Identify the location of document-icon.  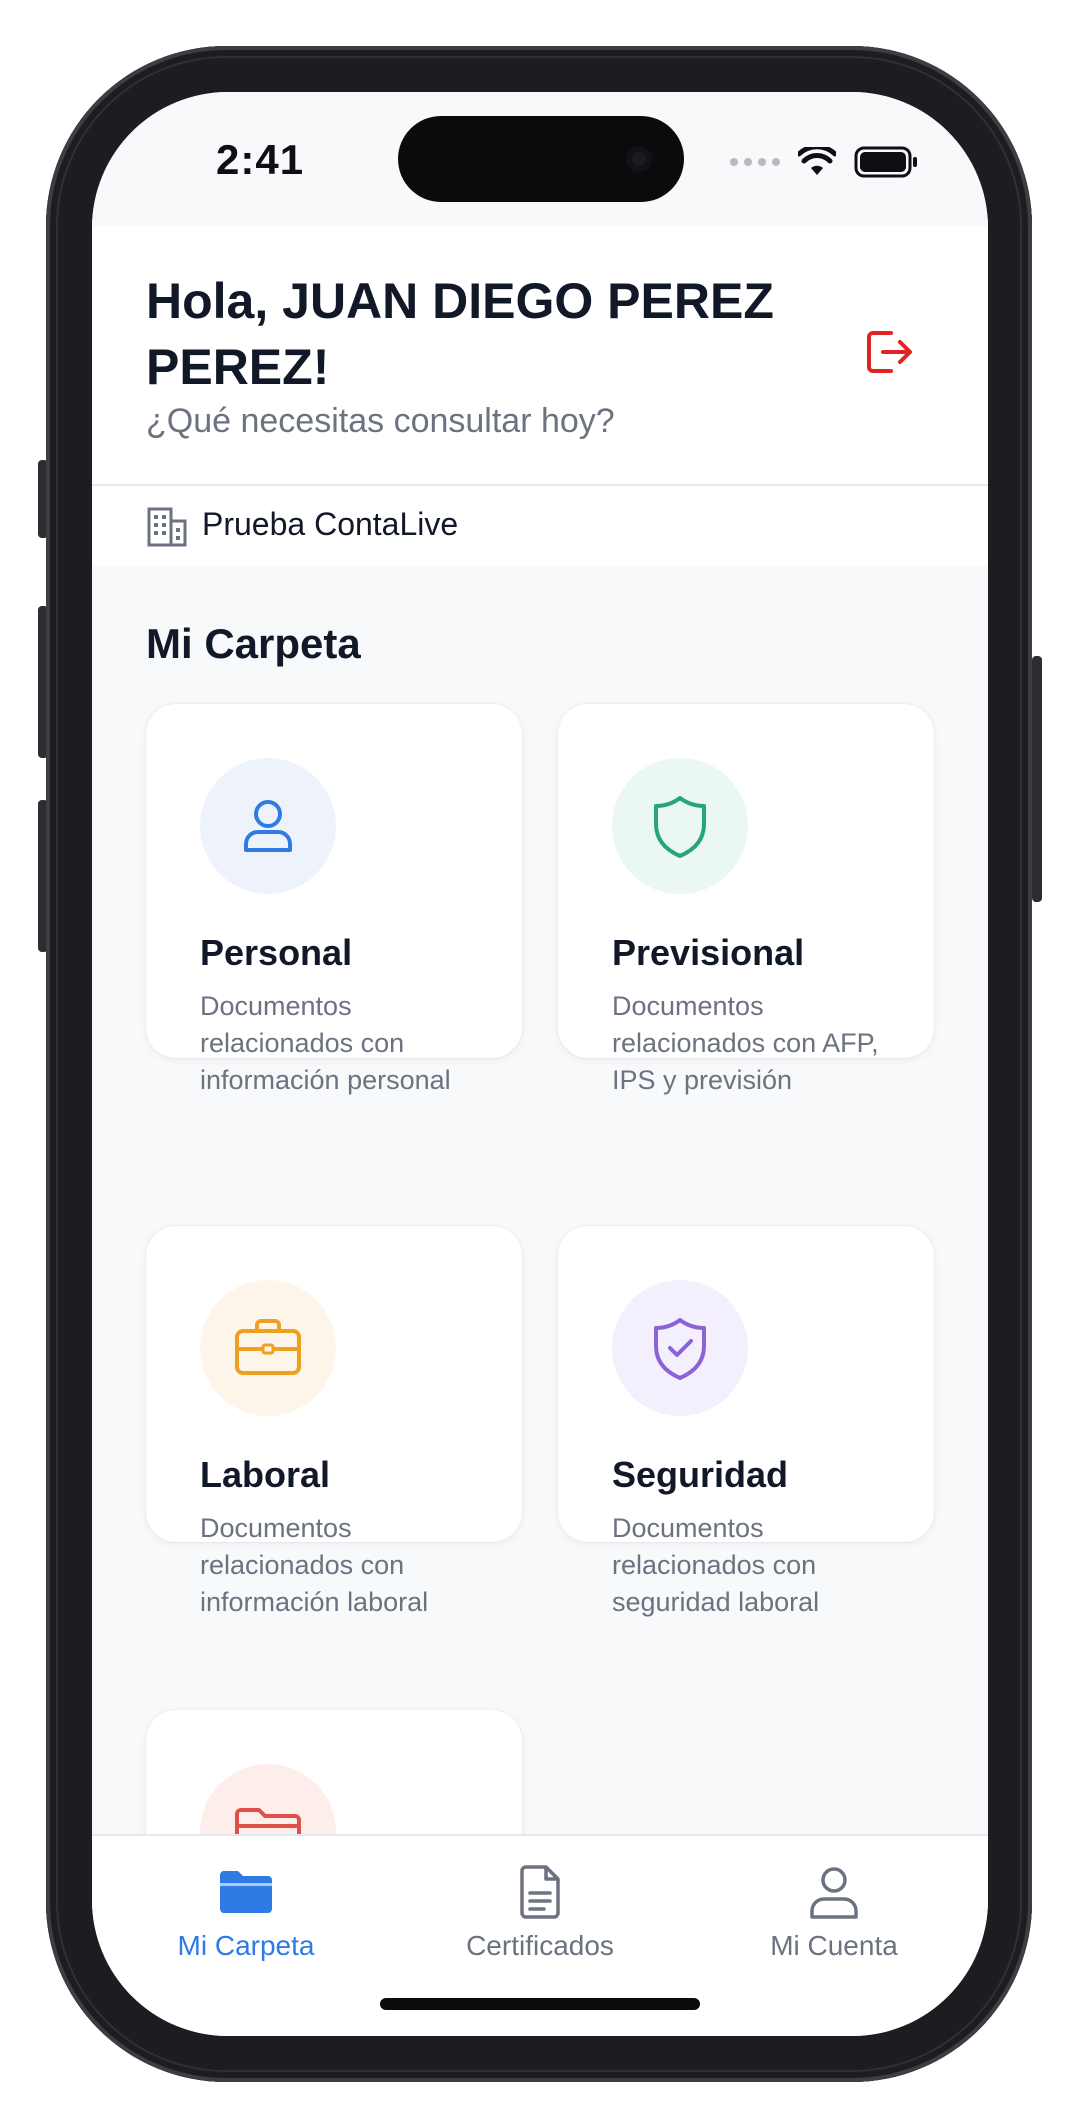
(540, 1892).